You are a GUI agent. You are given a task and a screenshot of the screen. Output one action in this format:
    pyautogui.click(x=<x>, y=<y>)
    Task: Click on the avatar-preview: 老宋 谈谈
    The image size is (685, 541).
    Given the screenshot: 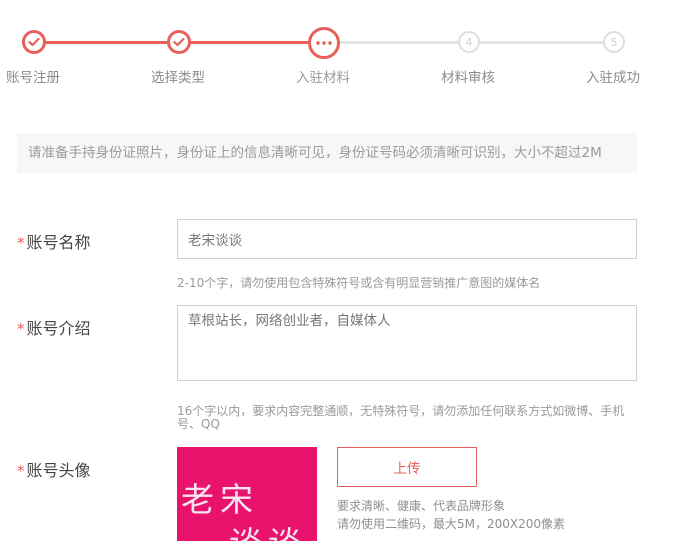 What is the action you would take?
    pyautogui.click(x=247, y=494)
    